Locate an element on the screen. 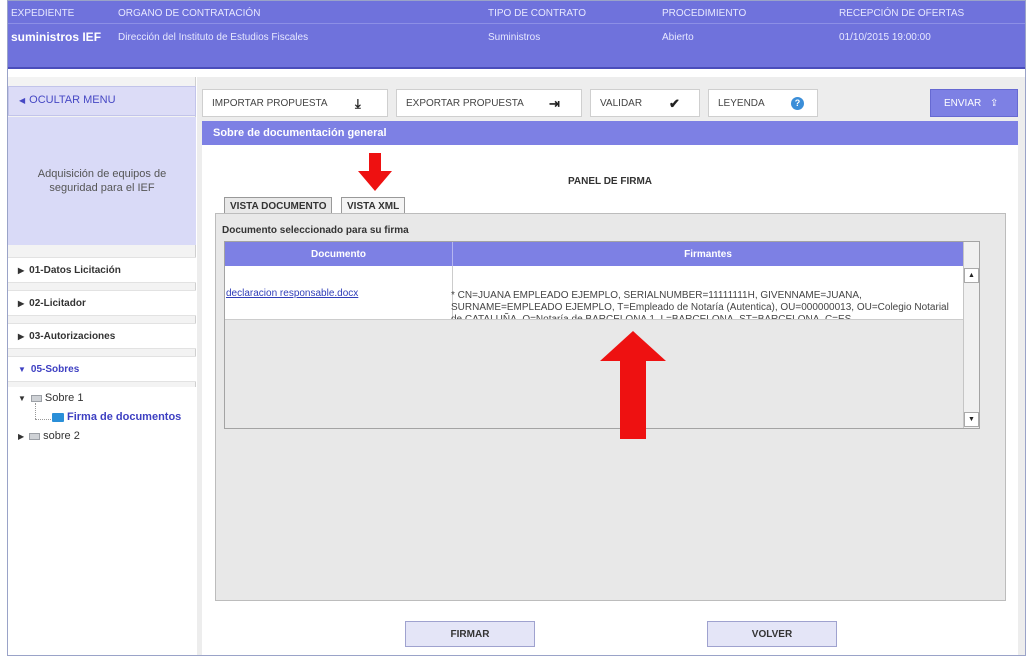  organo-label: ORGANO DE CONTRATACIÓN is located at coordinates (189, 13).